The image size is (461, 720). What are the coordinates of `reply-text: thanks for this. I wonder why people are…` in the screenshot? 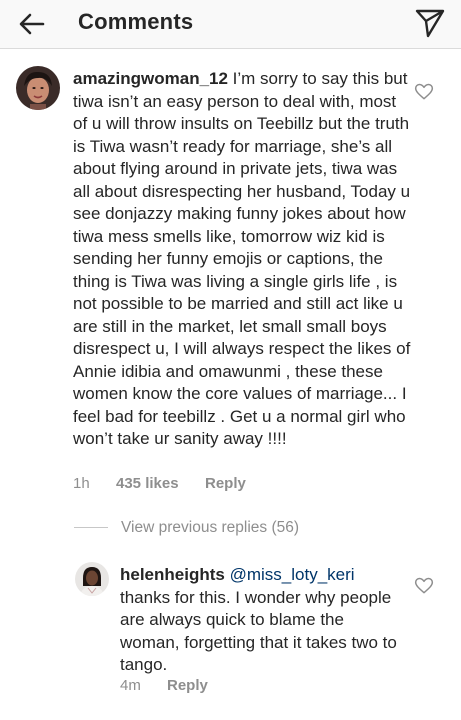 It's located at (258, 631).